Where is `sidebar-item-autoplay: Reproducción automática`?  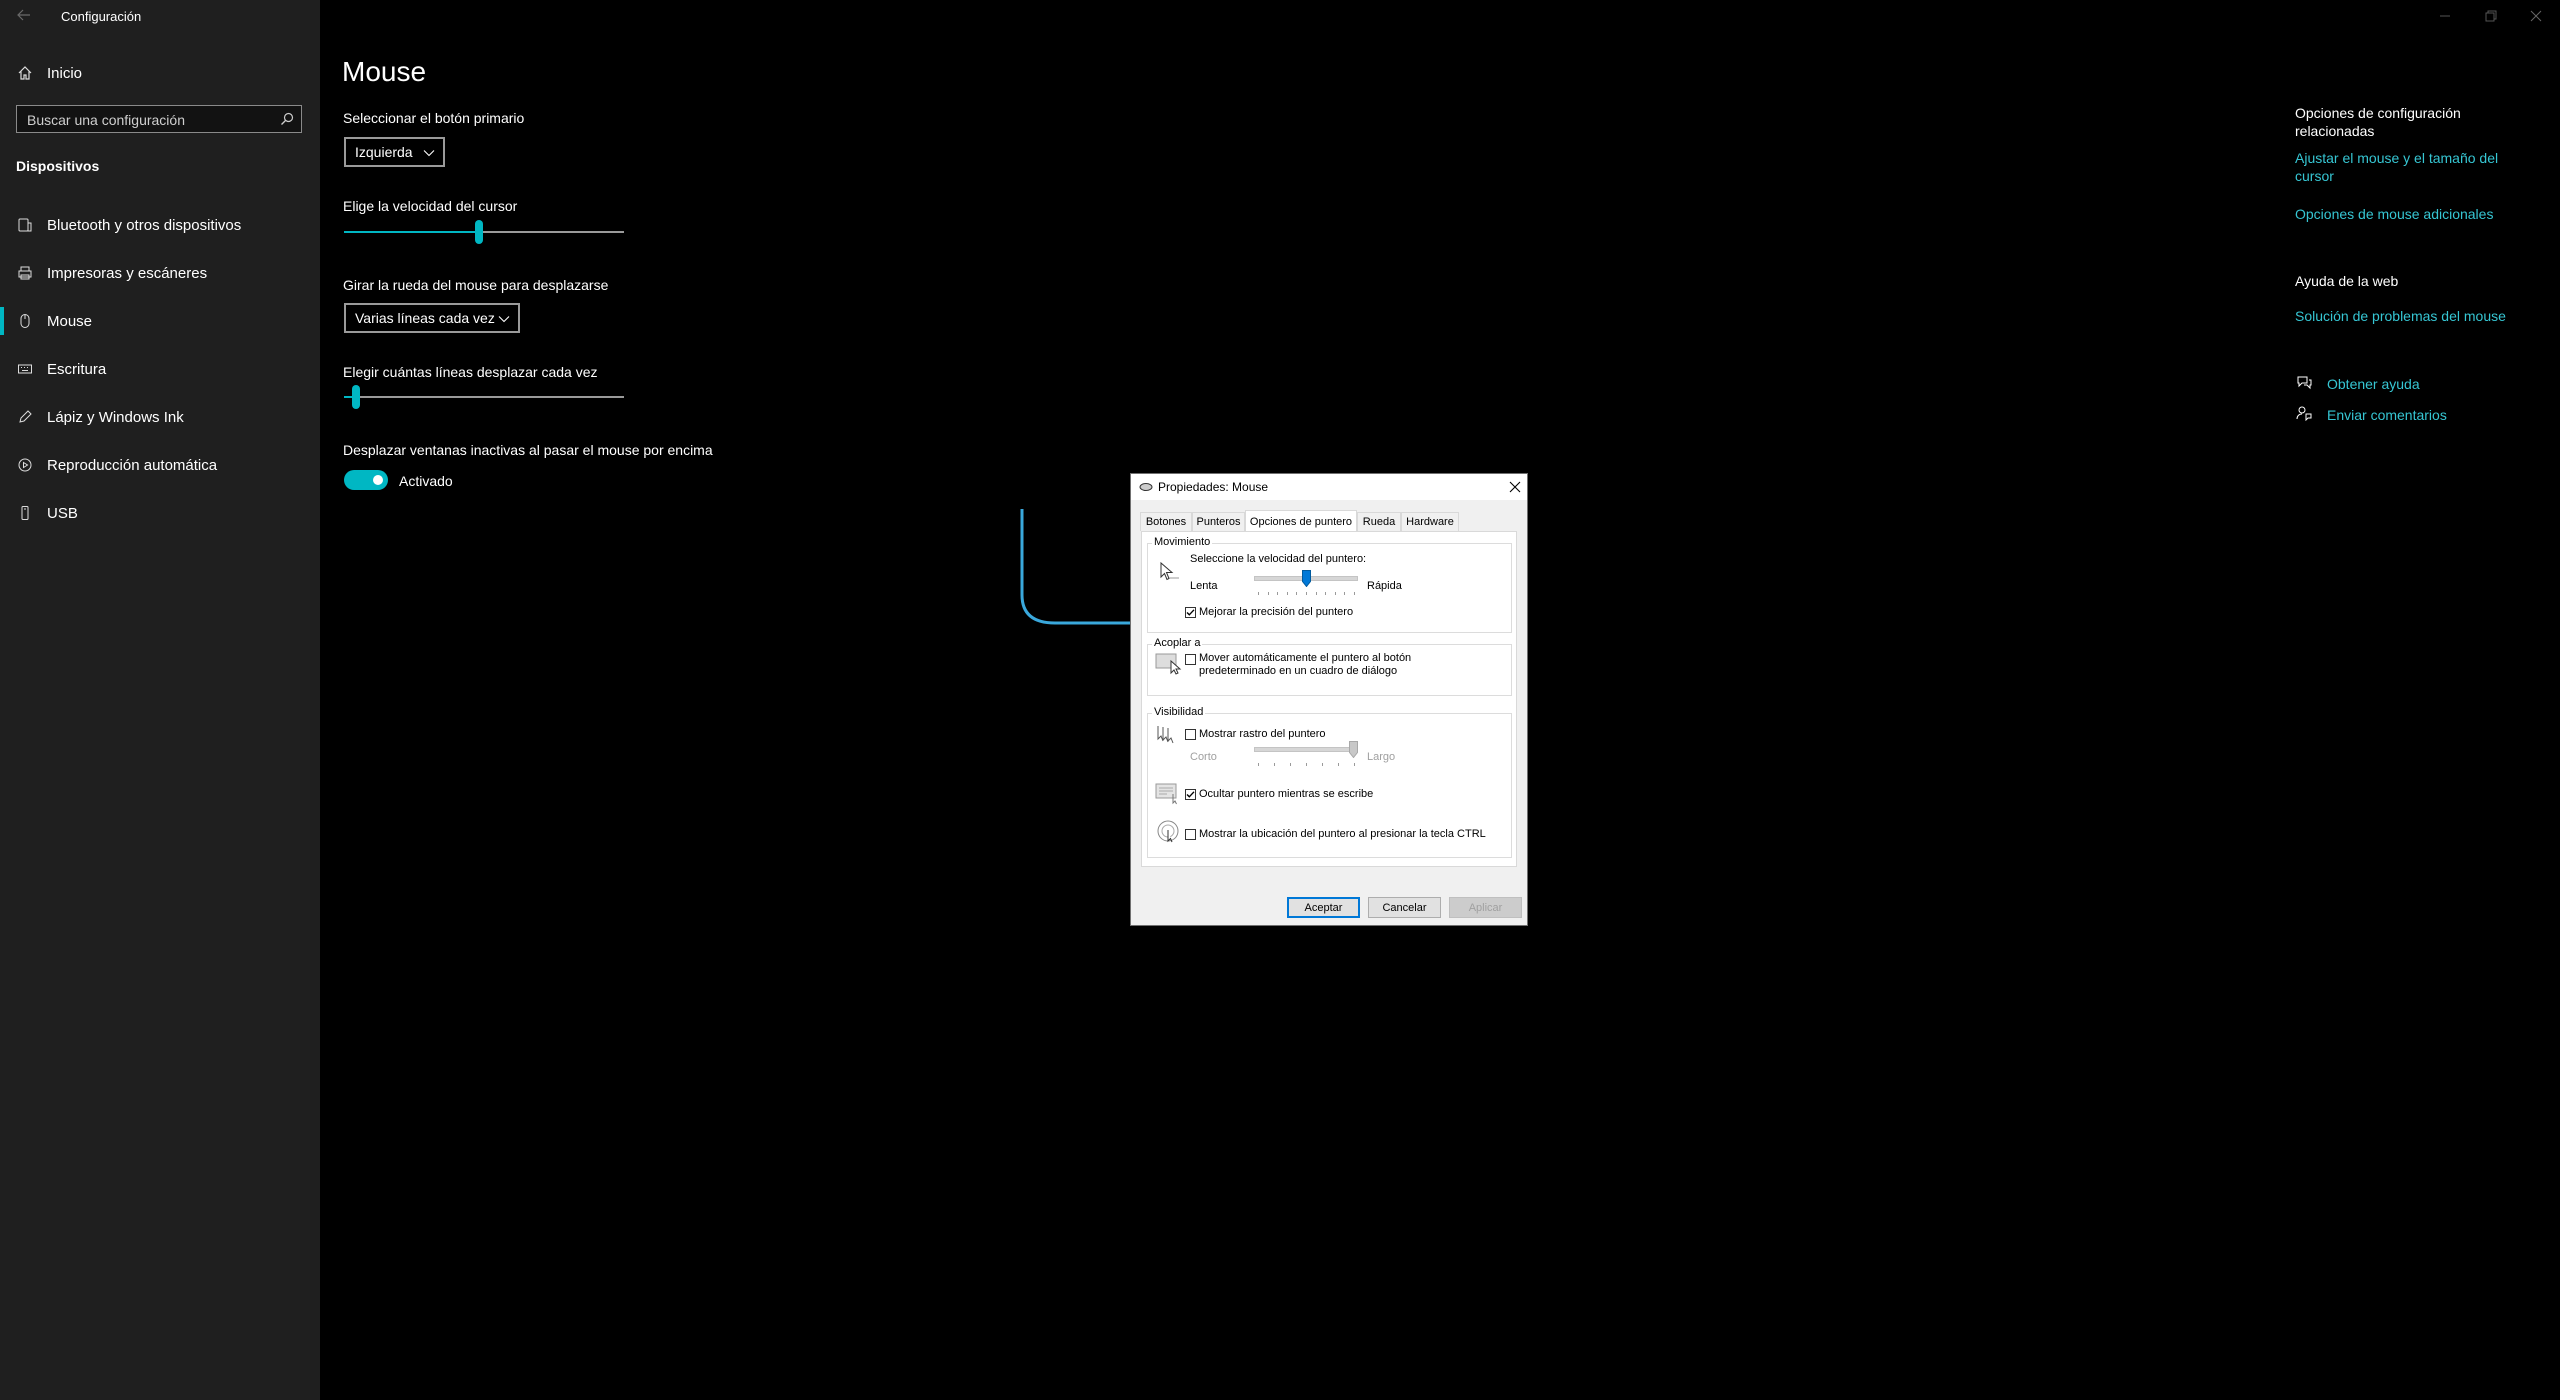 sidebar-item-autoplay: Reproducción automática is located at coordinates (160, 465).